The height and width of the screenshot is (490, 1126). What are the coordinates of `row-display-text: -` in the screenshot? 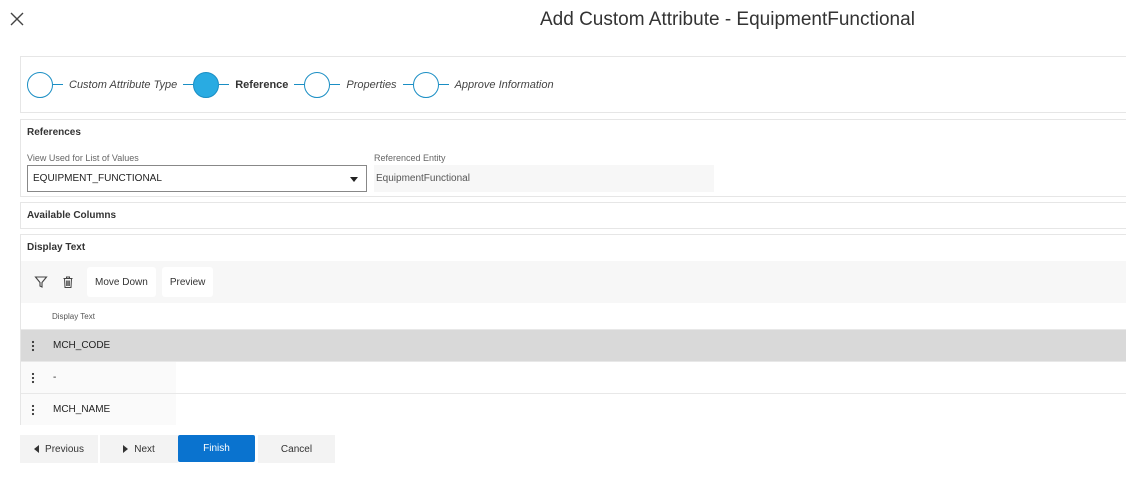 It's located at (55, 377).